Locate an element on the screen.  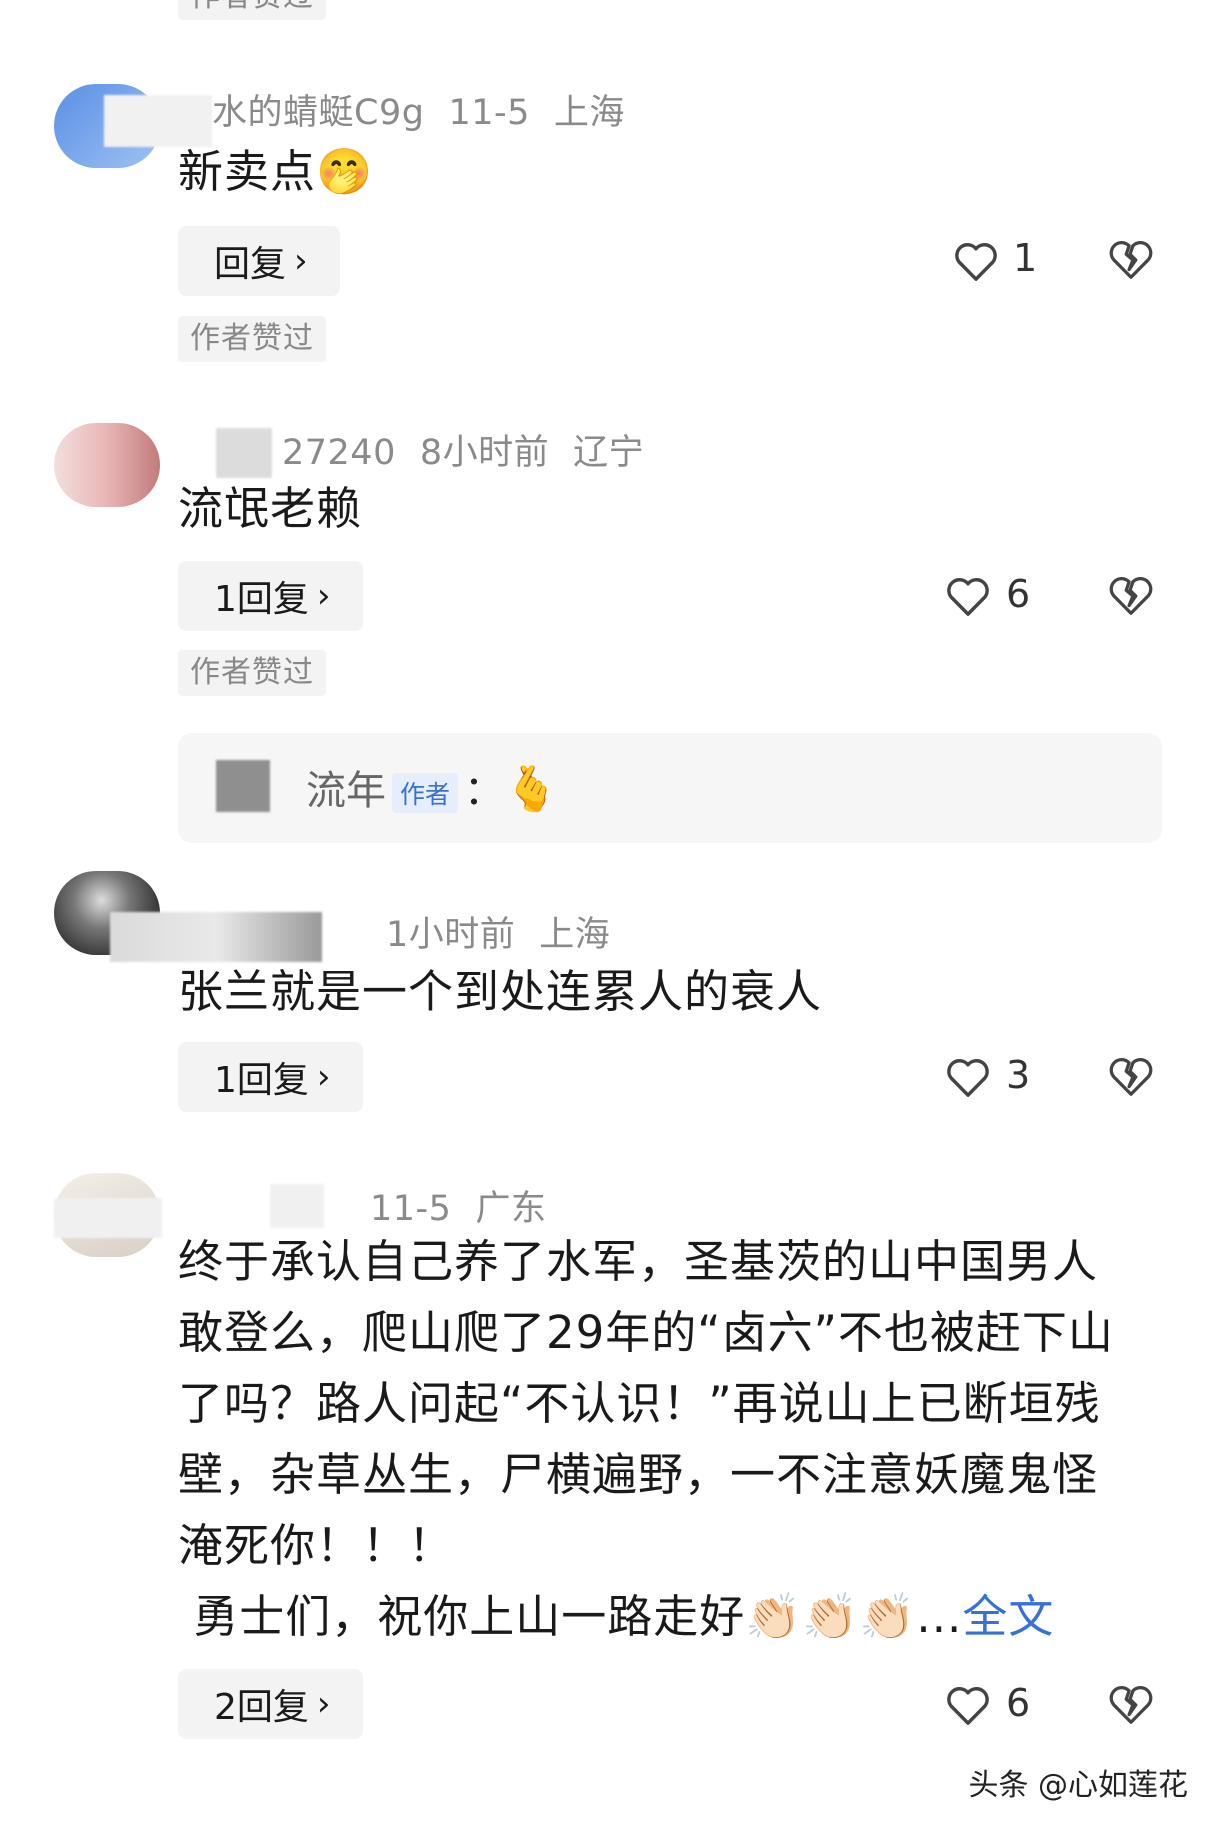
comment-line: 敢登么，爬山爬了29年的“卤六”不也被赶下山 is located at coordinates (646, 1332).